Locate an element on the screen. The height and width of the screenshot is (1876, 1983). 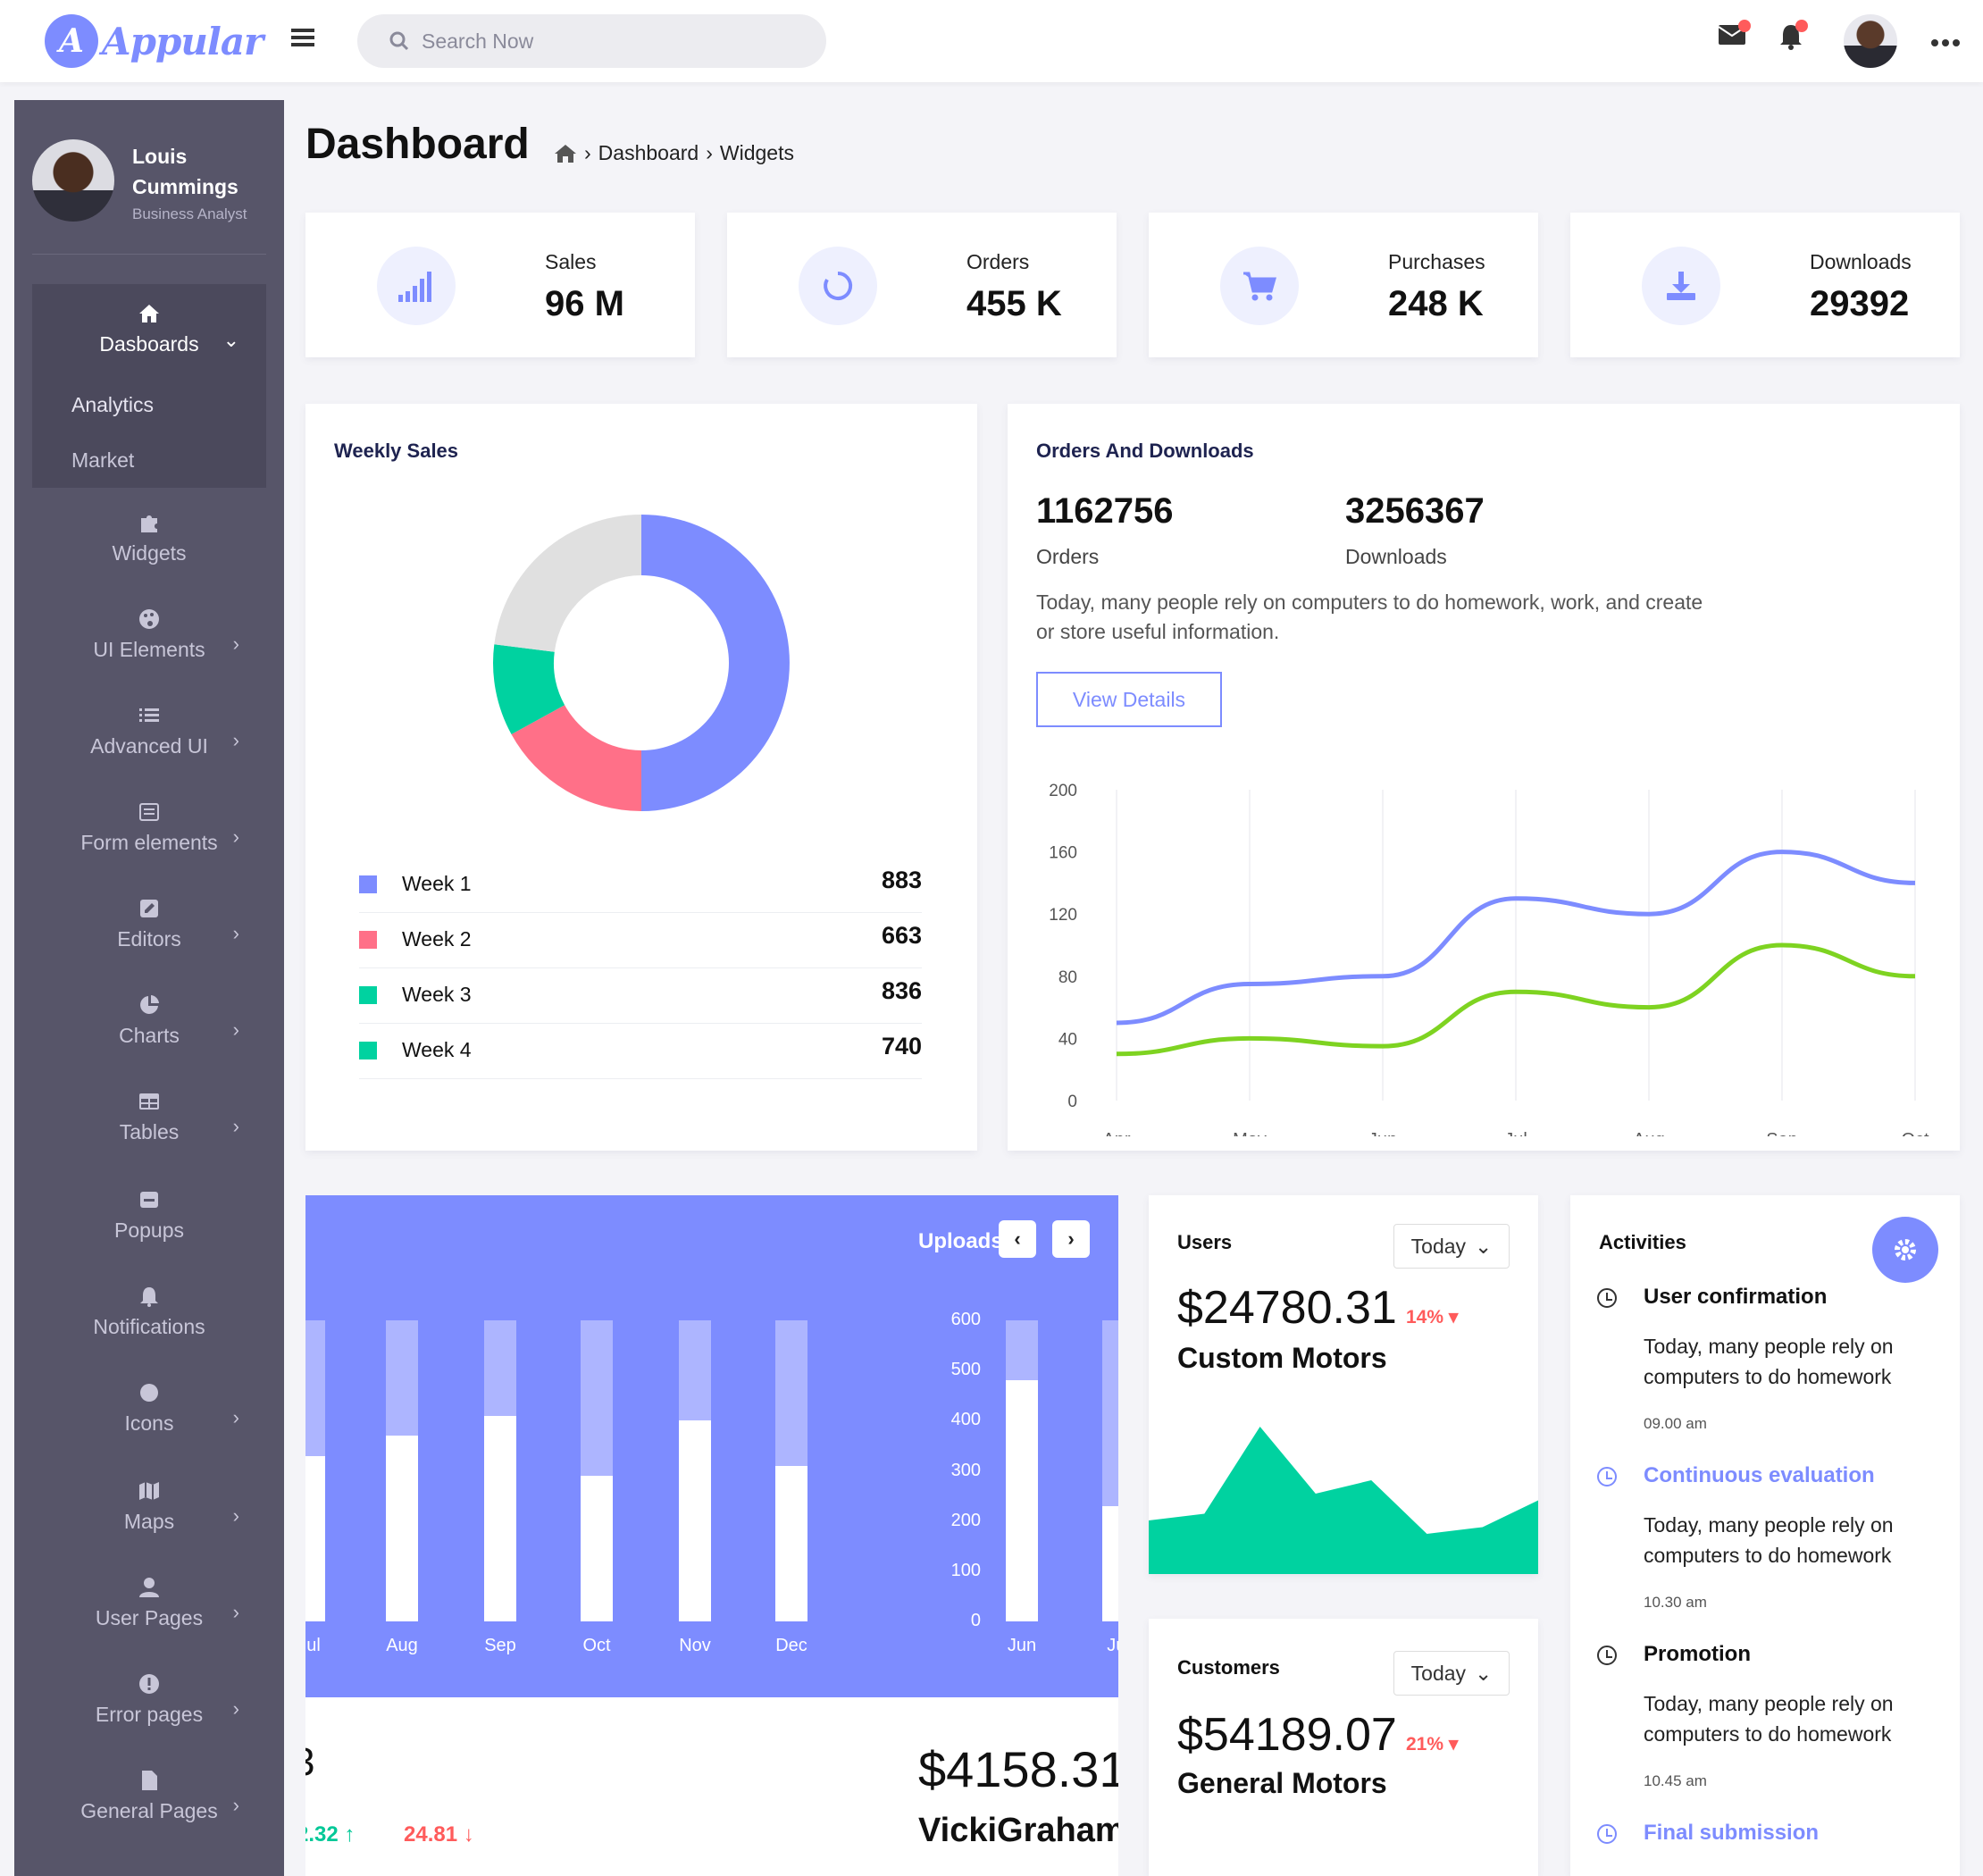
sidebar-item-ui-elements: UI Elements › is located at coordinates (149, 634).